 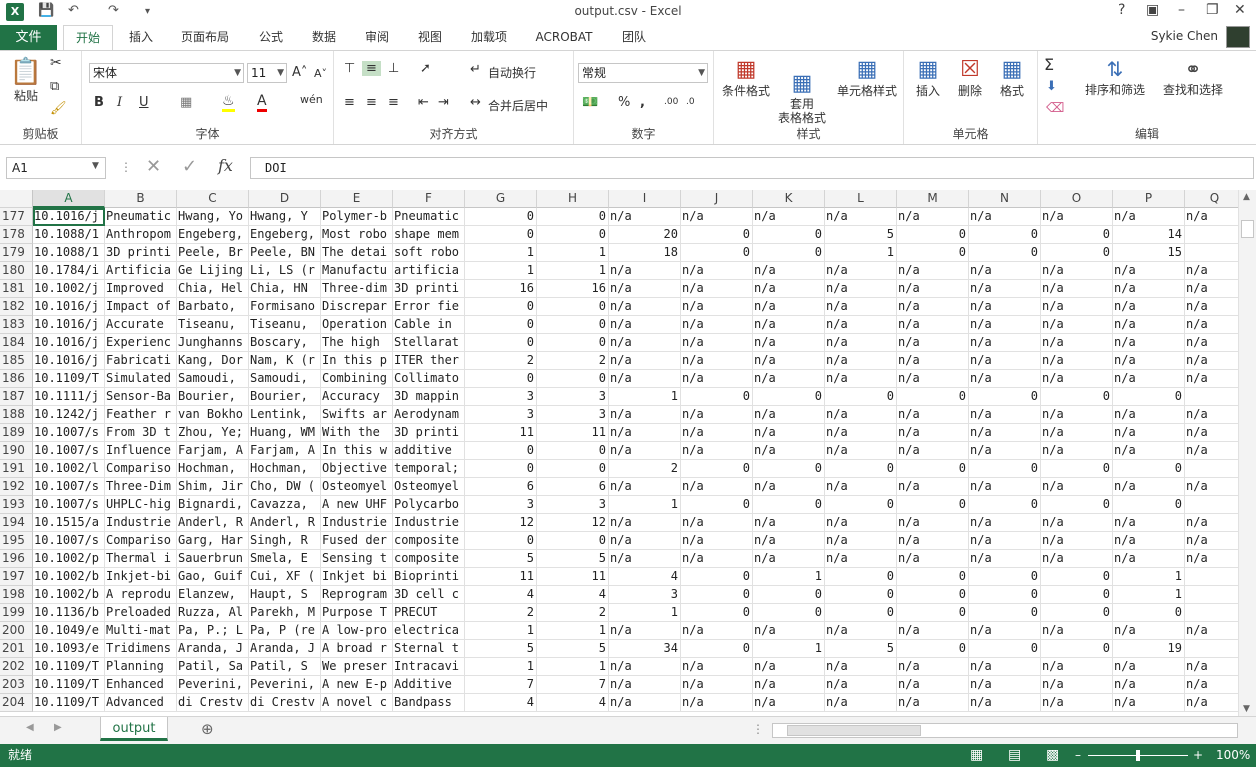 I want to click on table-cell: Anderl, R, so click(x=213, y=523).